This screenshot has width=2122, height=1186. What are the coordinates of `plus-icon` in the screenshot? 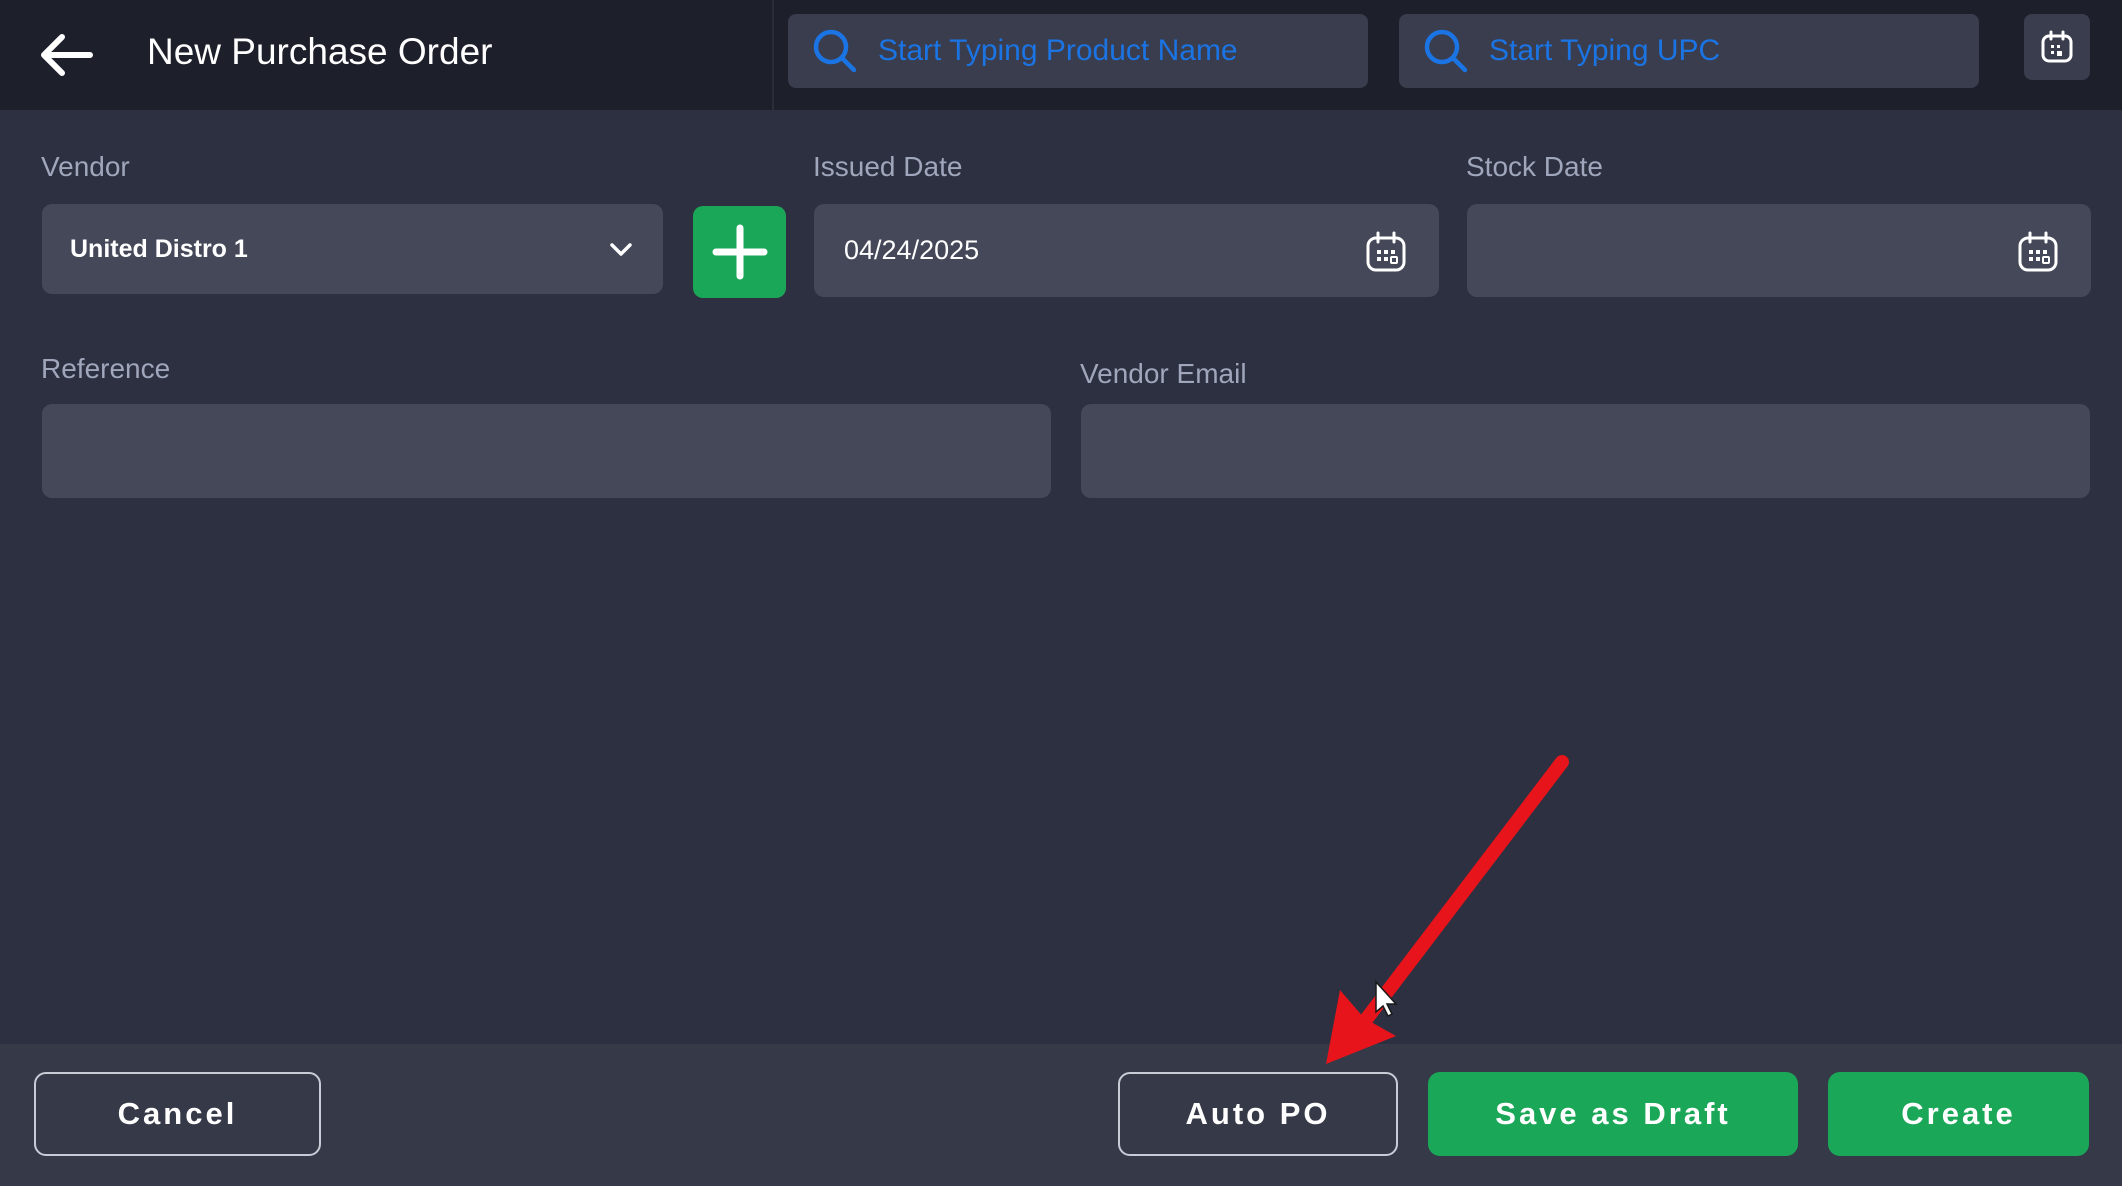 It's located at (739, 252).